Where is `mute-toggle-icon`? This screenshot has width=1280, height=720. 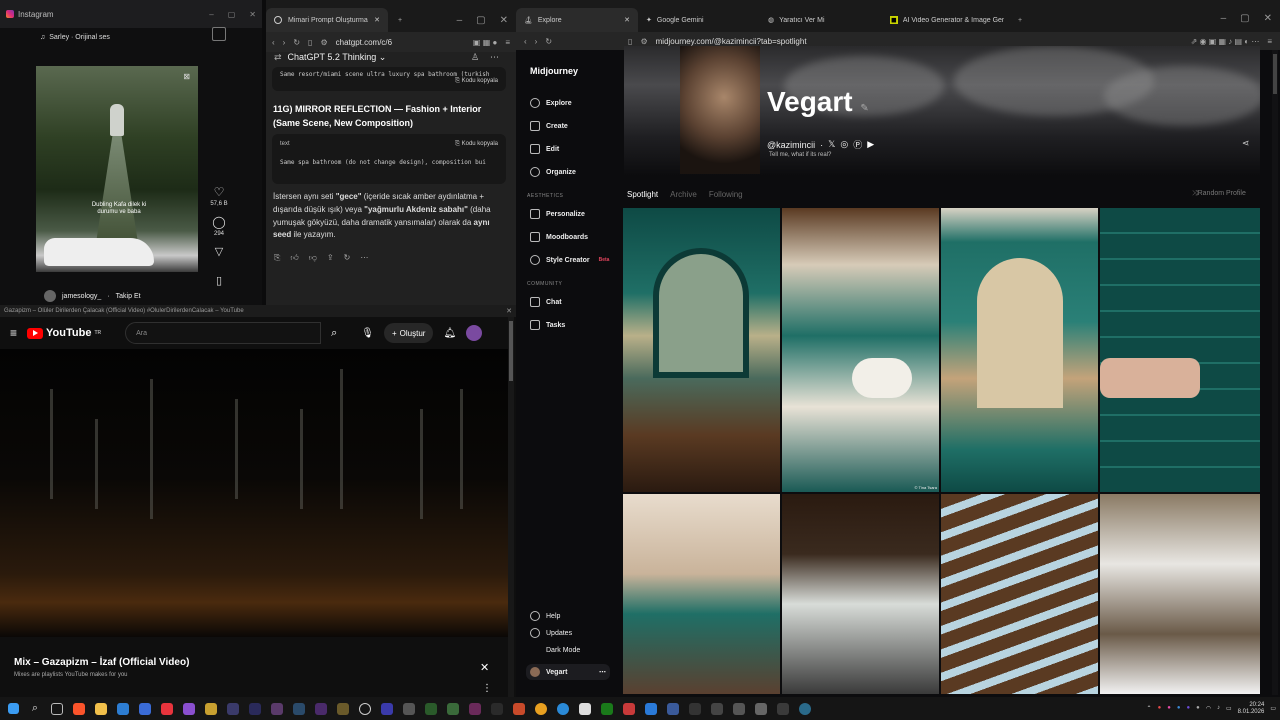
mute-toggle-icon is located at coordinates (219, 34).